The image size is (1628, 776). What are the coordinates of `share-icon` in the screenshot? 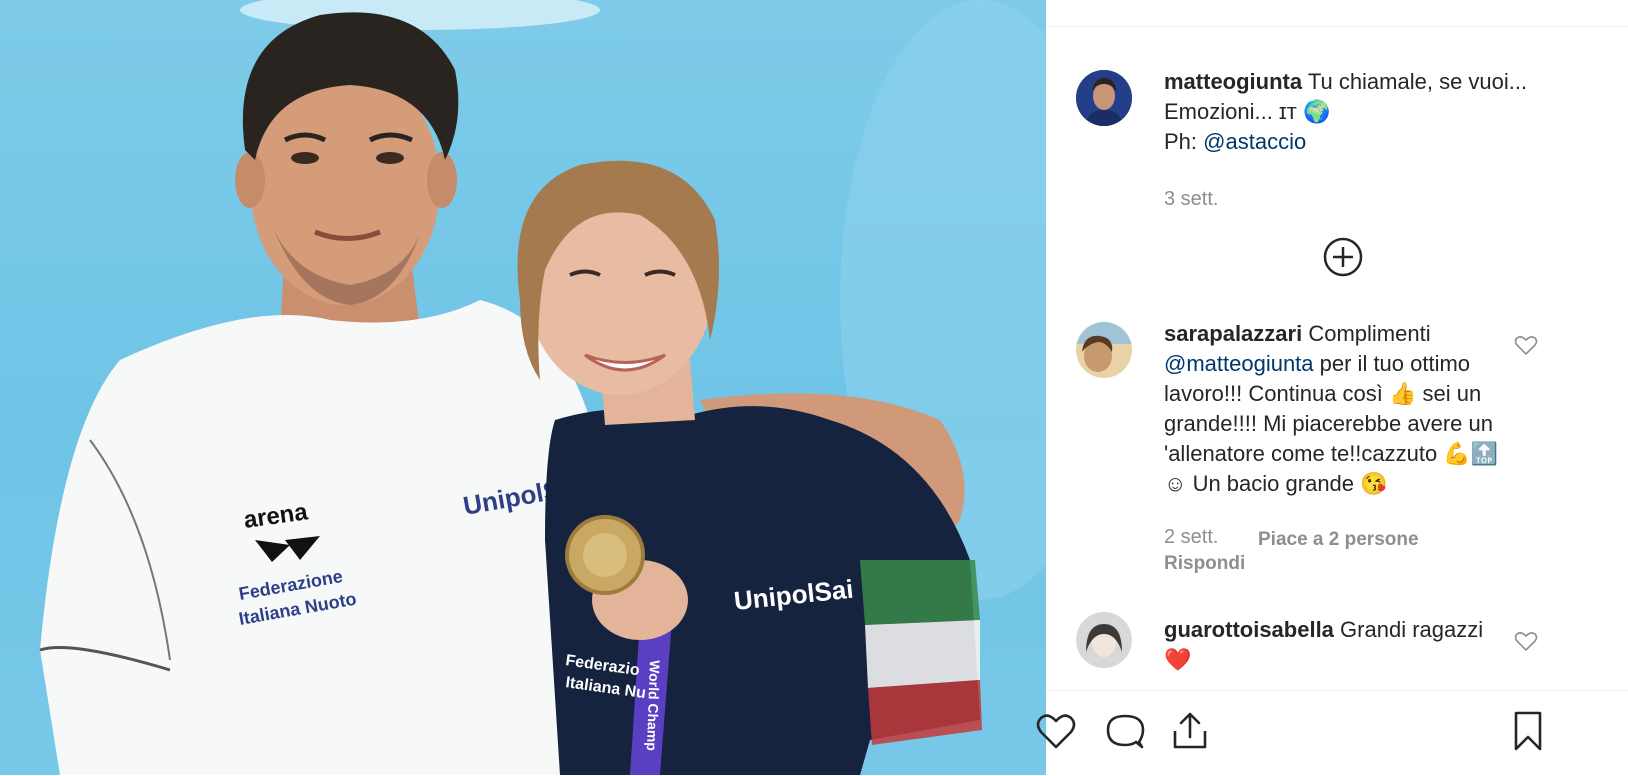 It's located at (1190, 731).